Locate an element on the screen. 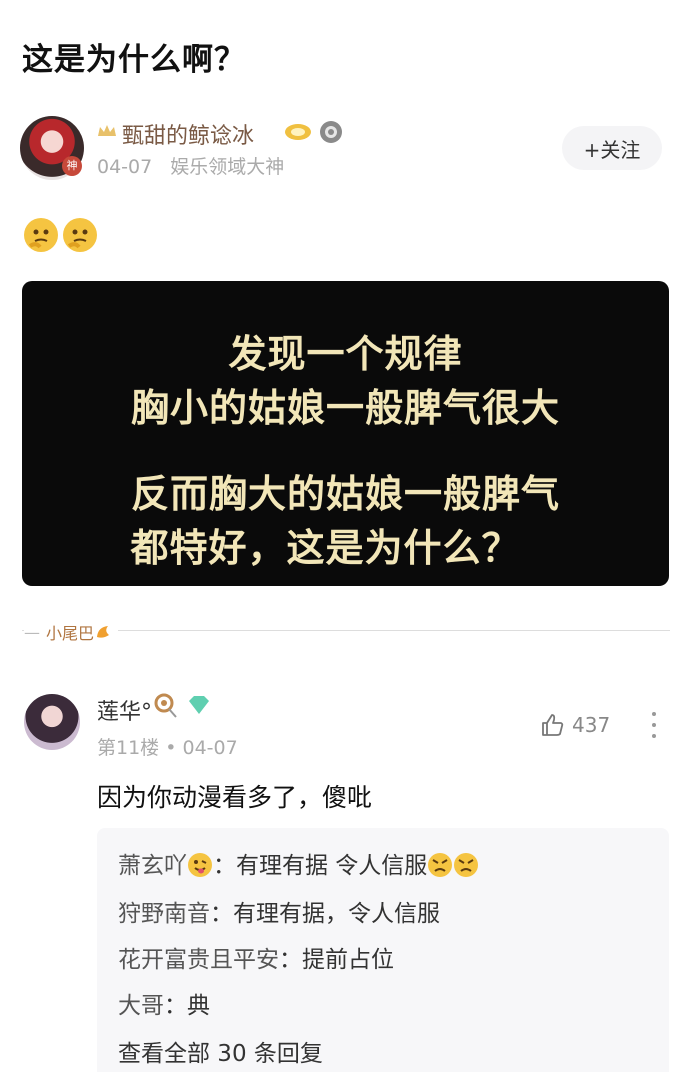  reply-item: 萧玄吖 ：有理有据 令人信服 is located at coordinates (298, 863).